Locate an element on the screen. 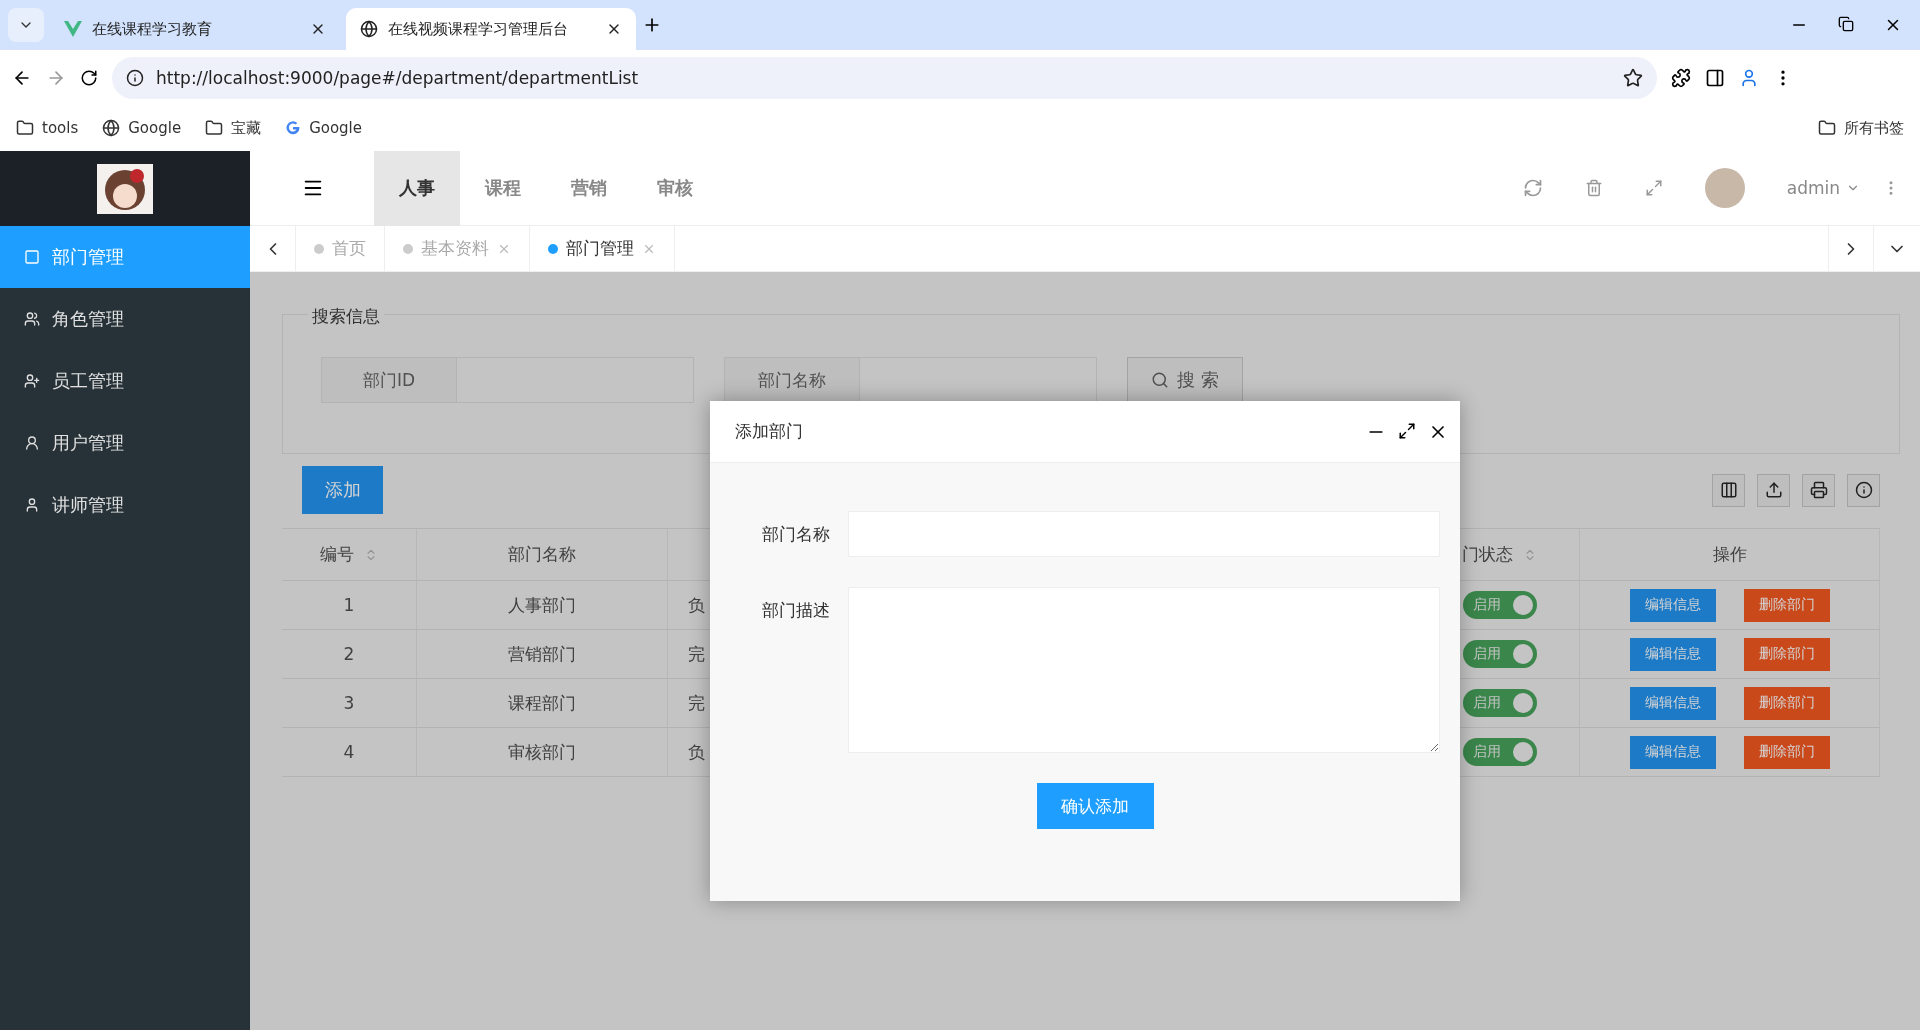  tab-title: 在线视频课程学习管理后台 is located at coordinates (478, 29).